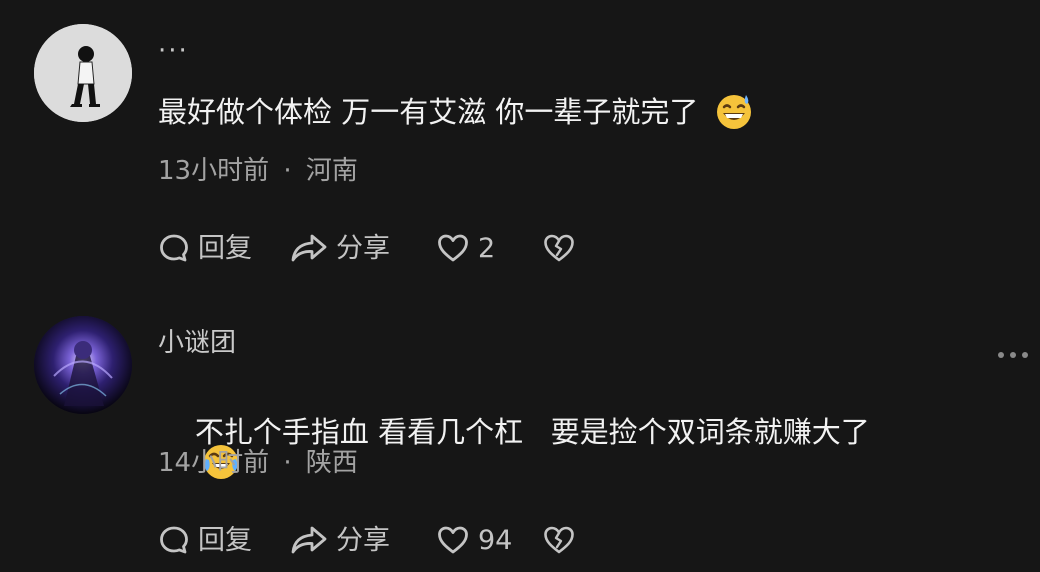 This screenshot has height=572, width=1040. I want to click on comment-actions: 回复 分享 2, so click(367, 248).